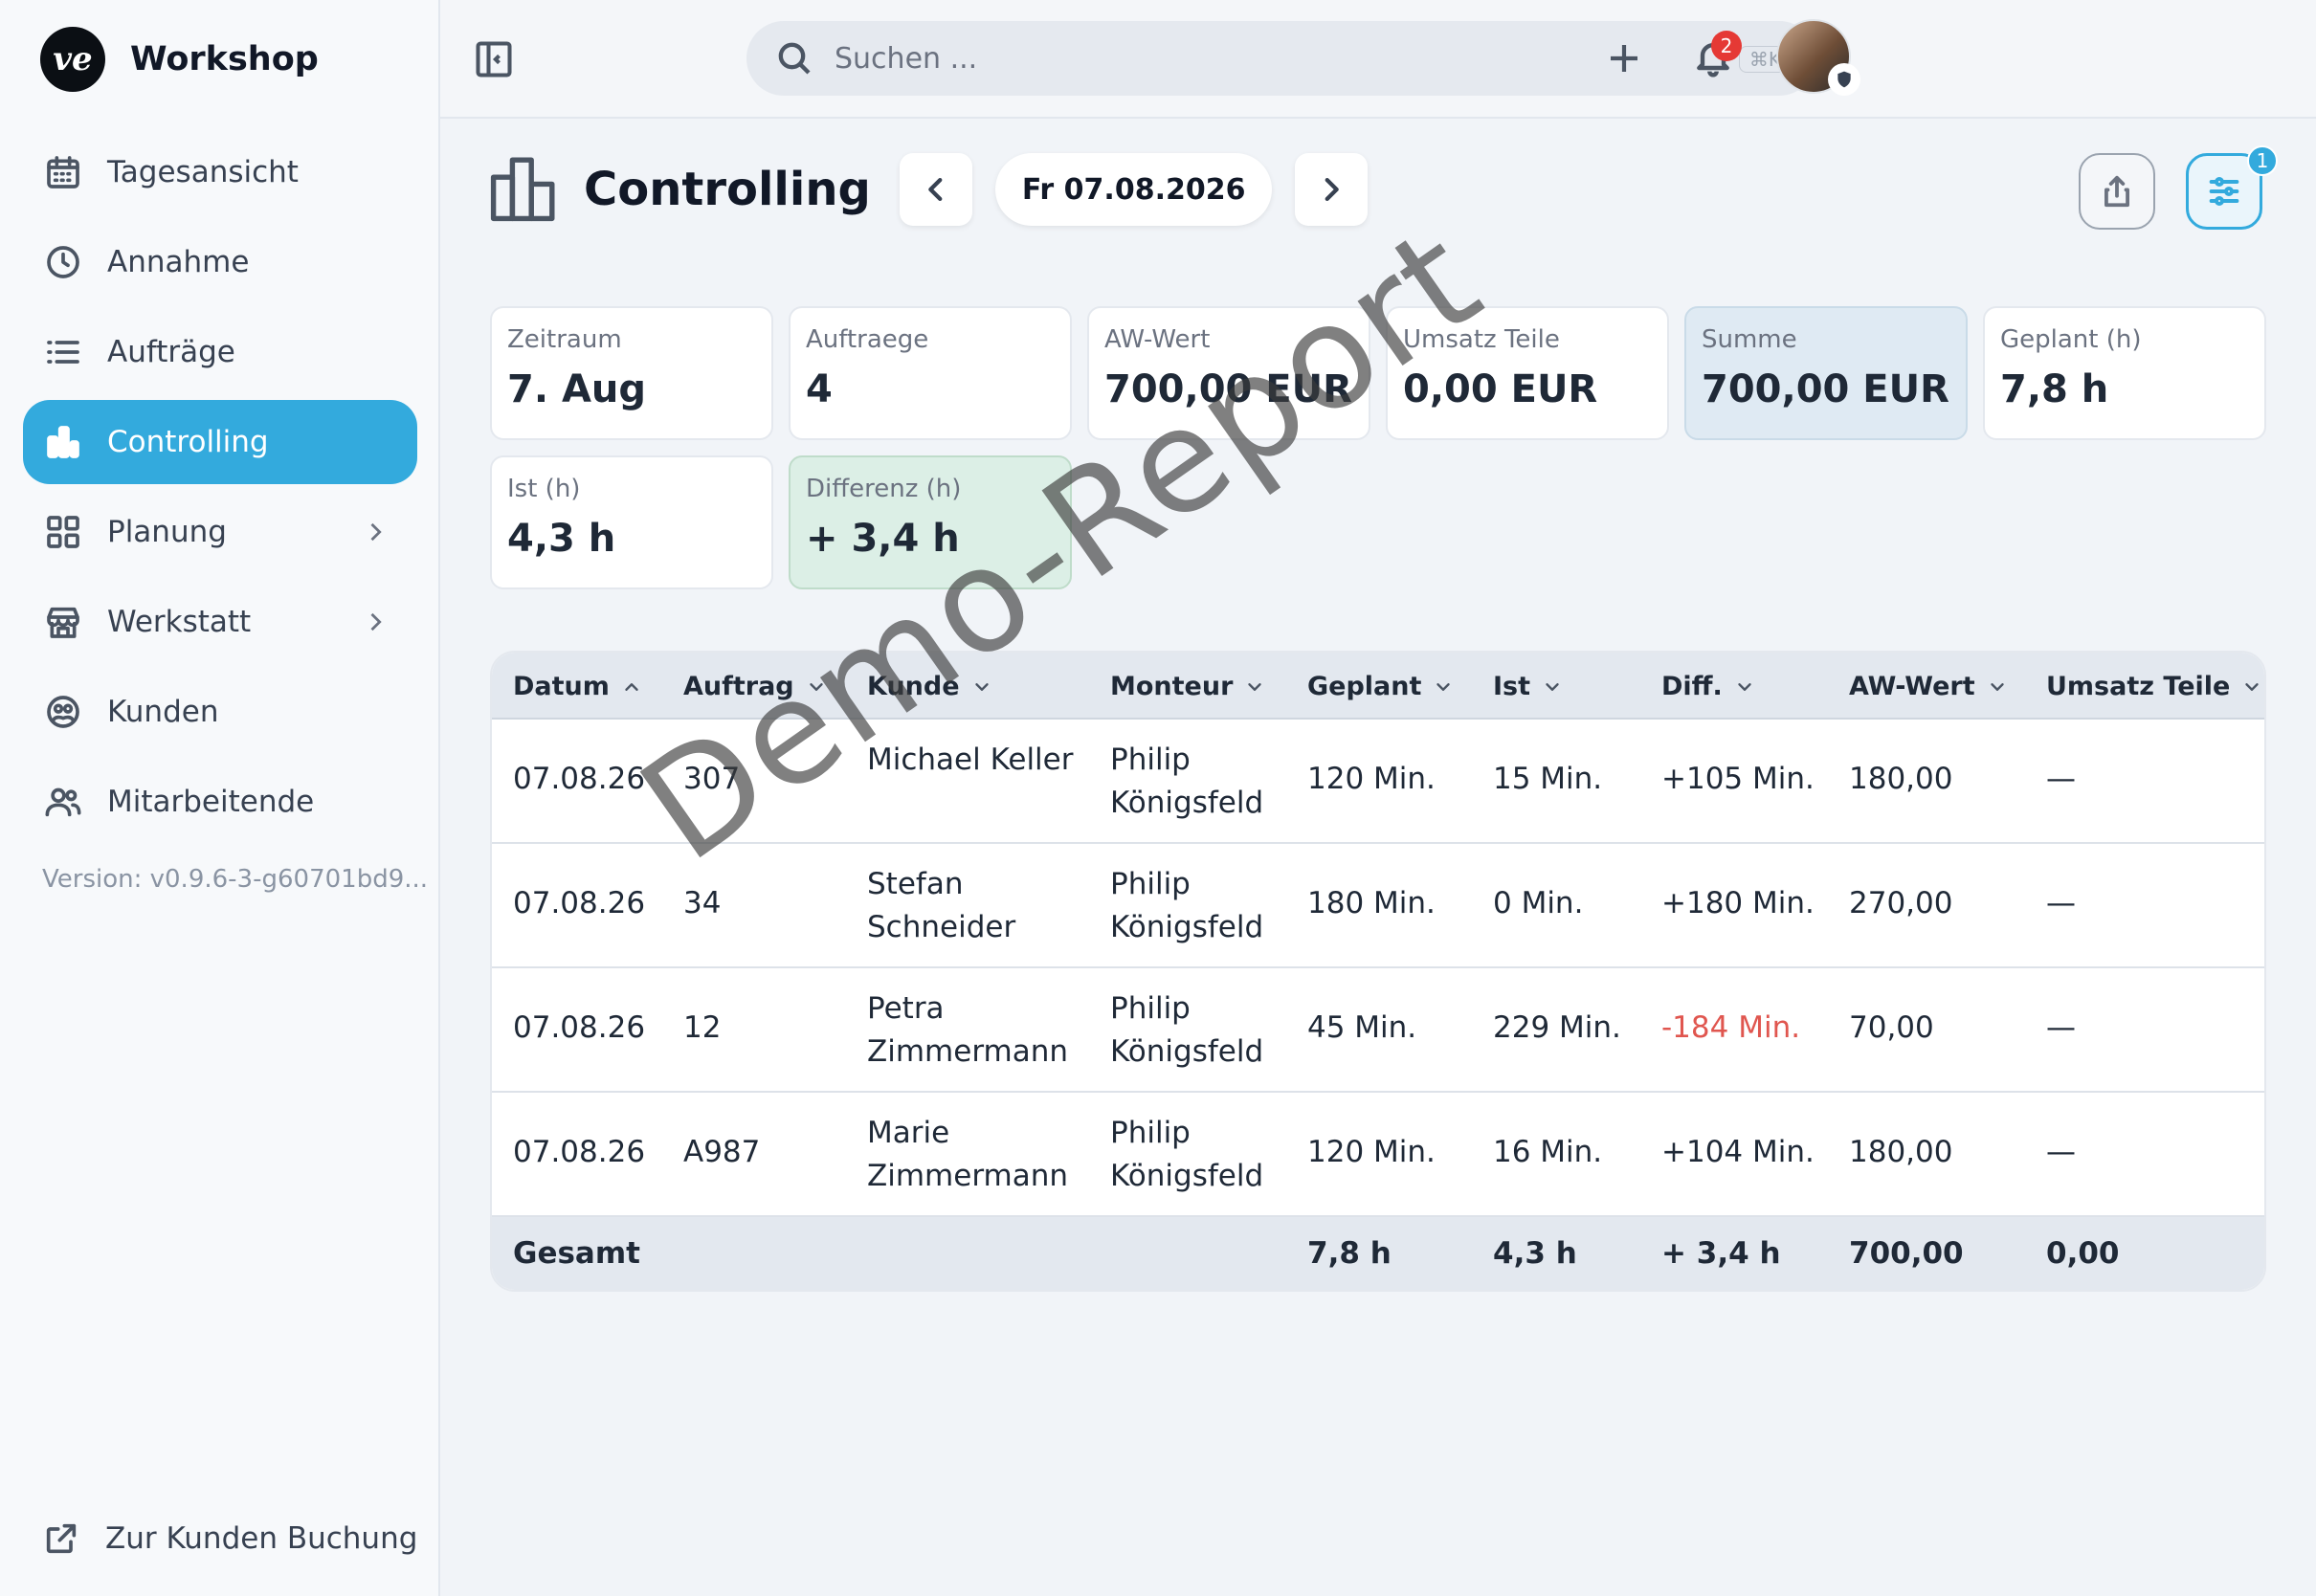 The width and height of the screenshot is (2316, 1596). Describe the element at coordinates (1708, 687) in the screenshot. I see `column-header-diff: Diff.` at that location.